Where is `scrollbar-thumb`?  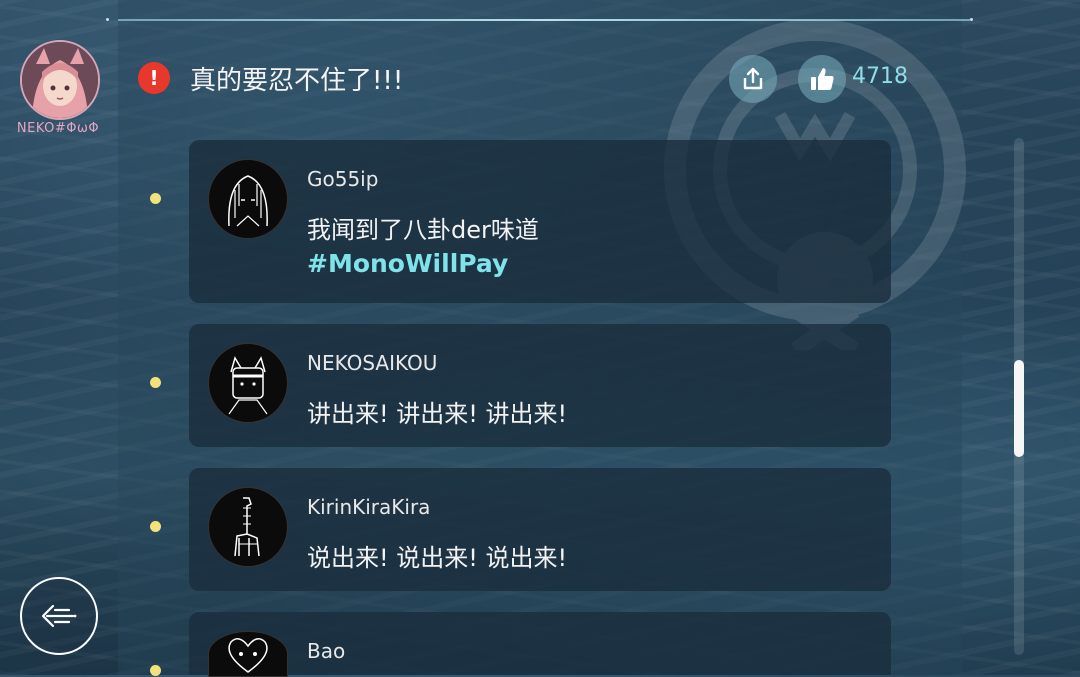 scrollbar-thumb is located at coordinates (1019, 408).